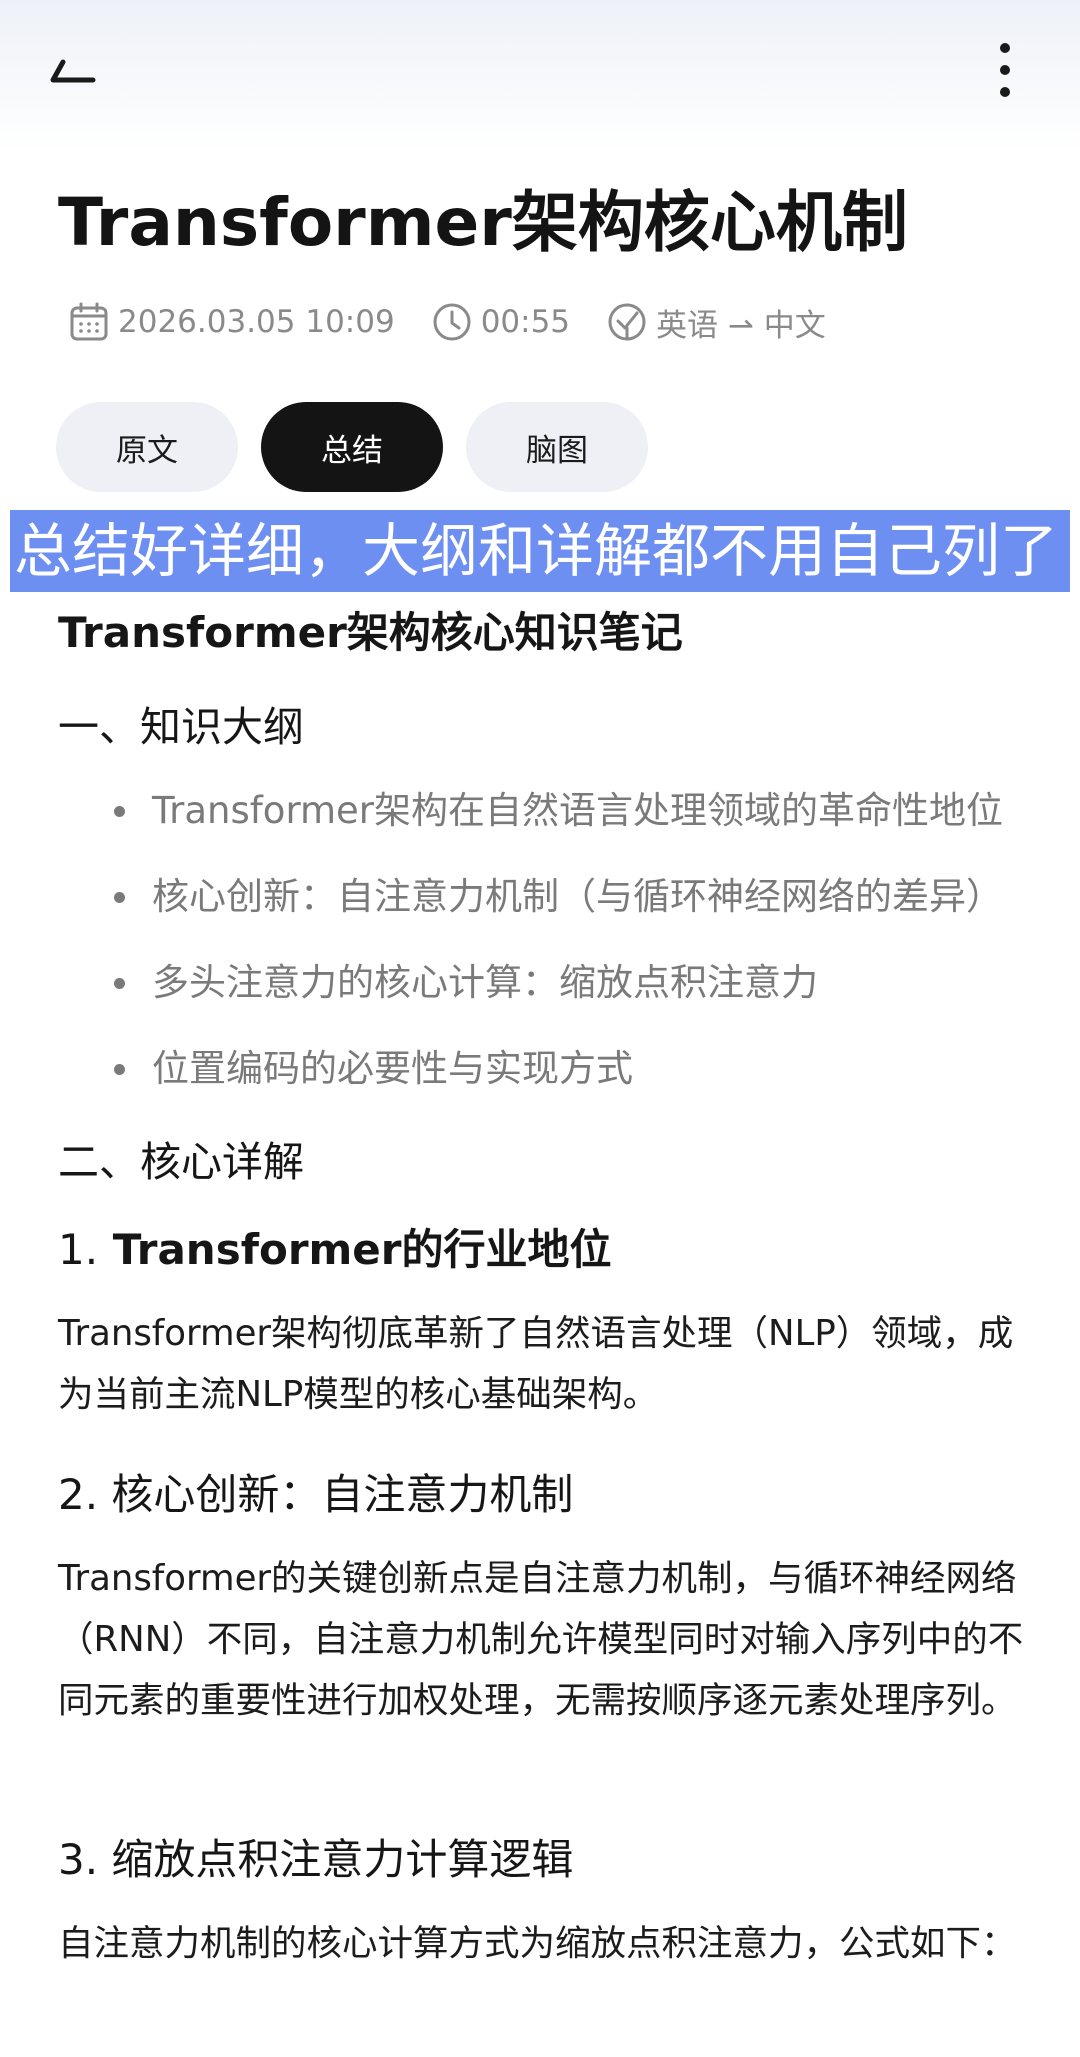 This screenshot has height=2057, width=1080. What do you see at coordinates (147, 447) in the screenshot?
I see `tab-original: 原文` at bounding box center [147, 447].